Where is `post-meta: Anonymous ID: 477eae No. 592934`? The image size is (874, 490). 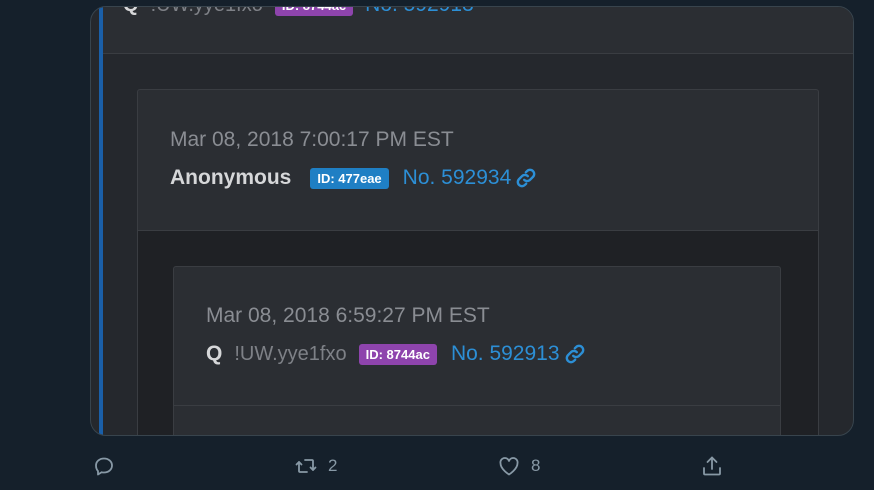 post-meta: Anonymous ID: 477eae No. 592934 is located at coordinates (353, 178).